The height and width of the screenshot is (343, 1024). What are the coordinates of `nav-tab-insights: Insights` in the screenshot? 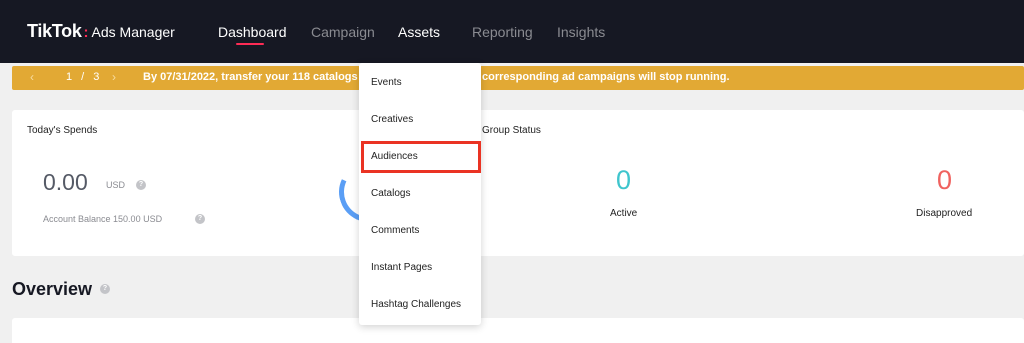 It's located at (581, 32).